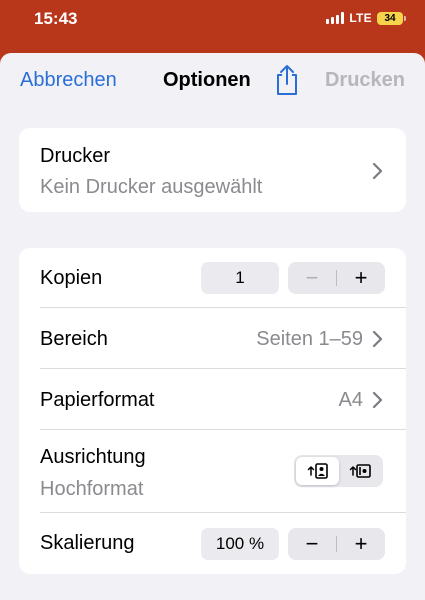  Describe the element at coordinates (93, 457) in the screenshot. I see `orientation-label: Ausrichtung` at that location.